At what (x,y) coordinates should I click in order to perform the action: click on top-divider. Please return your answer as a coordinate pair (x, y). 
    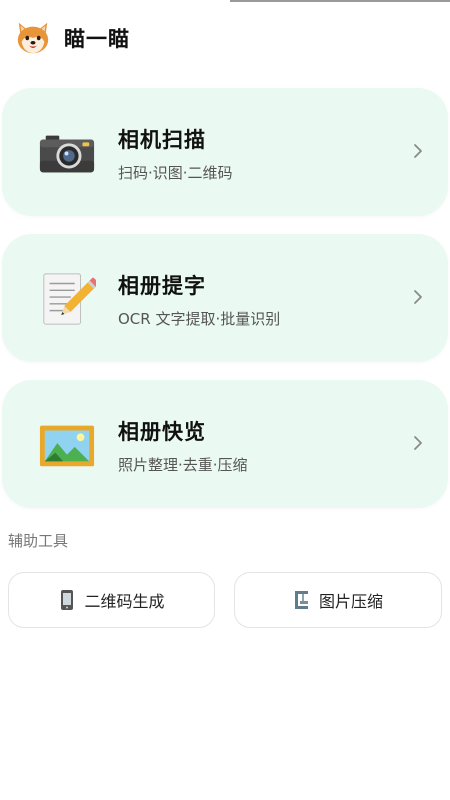
    Looking at the image, I should click on (340, 1).